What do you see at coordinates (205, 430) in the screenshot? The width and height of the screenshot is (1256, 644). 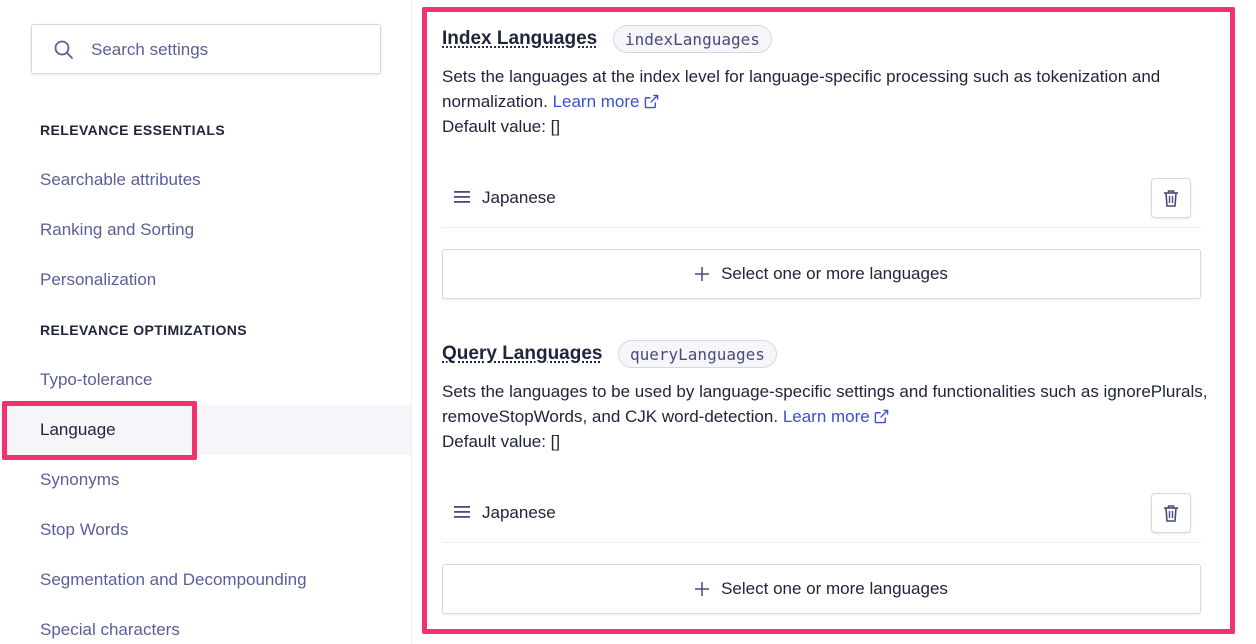 I see `sidebar-item-language: Language` at bounding box center [205, 430].